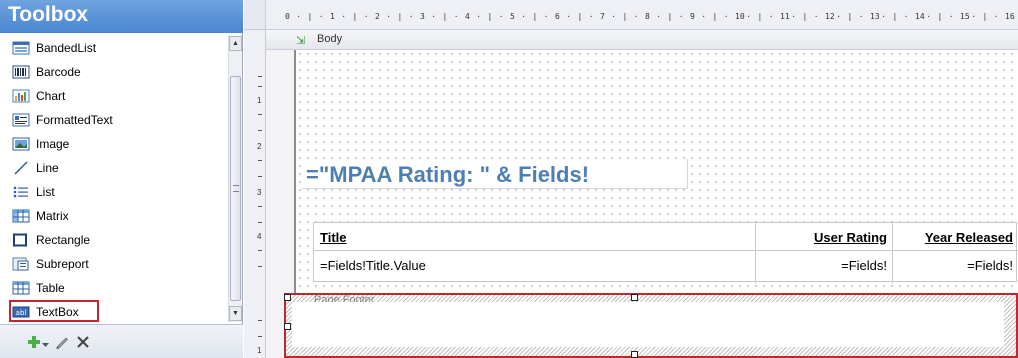  I want to click on toolbox-item-label: BandedList, so click(66, 47).